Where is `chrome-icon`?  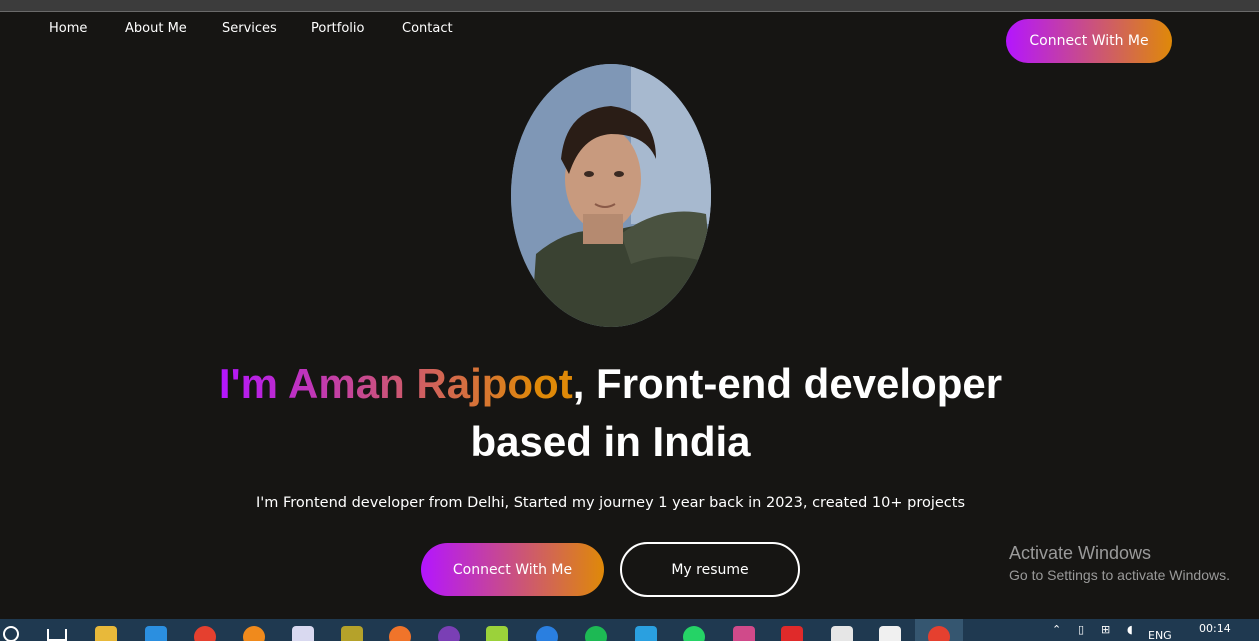
chrome-icon is located at coordinates (205, 633).